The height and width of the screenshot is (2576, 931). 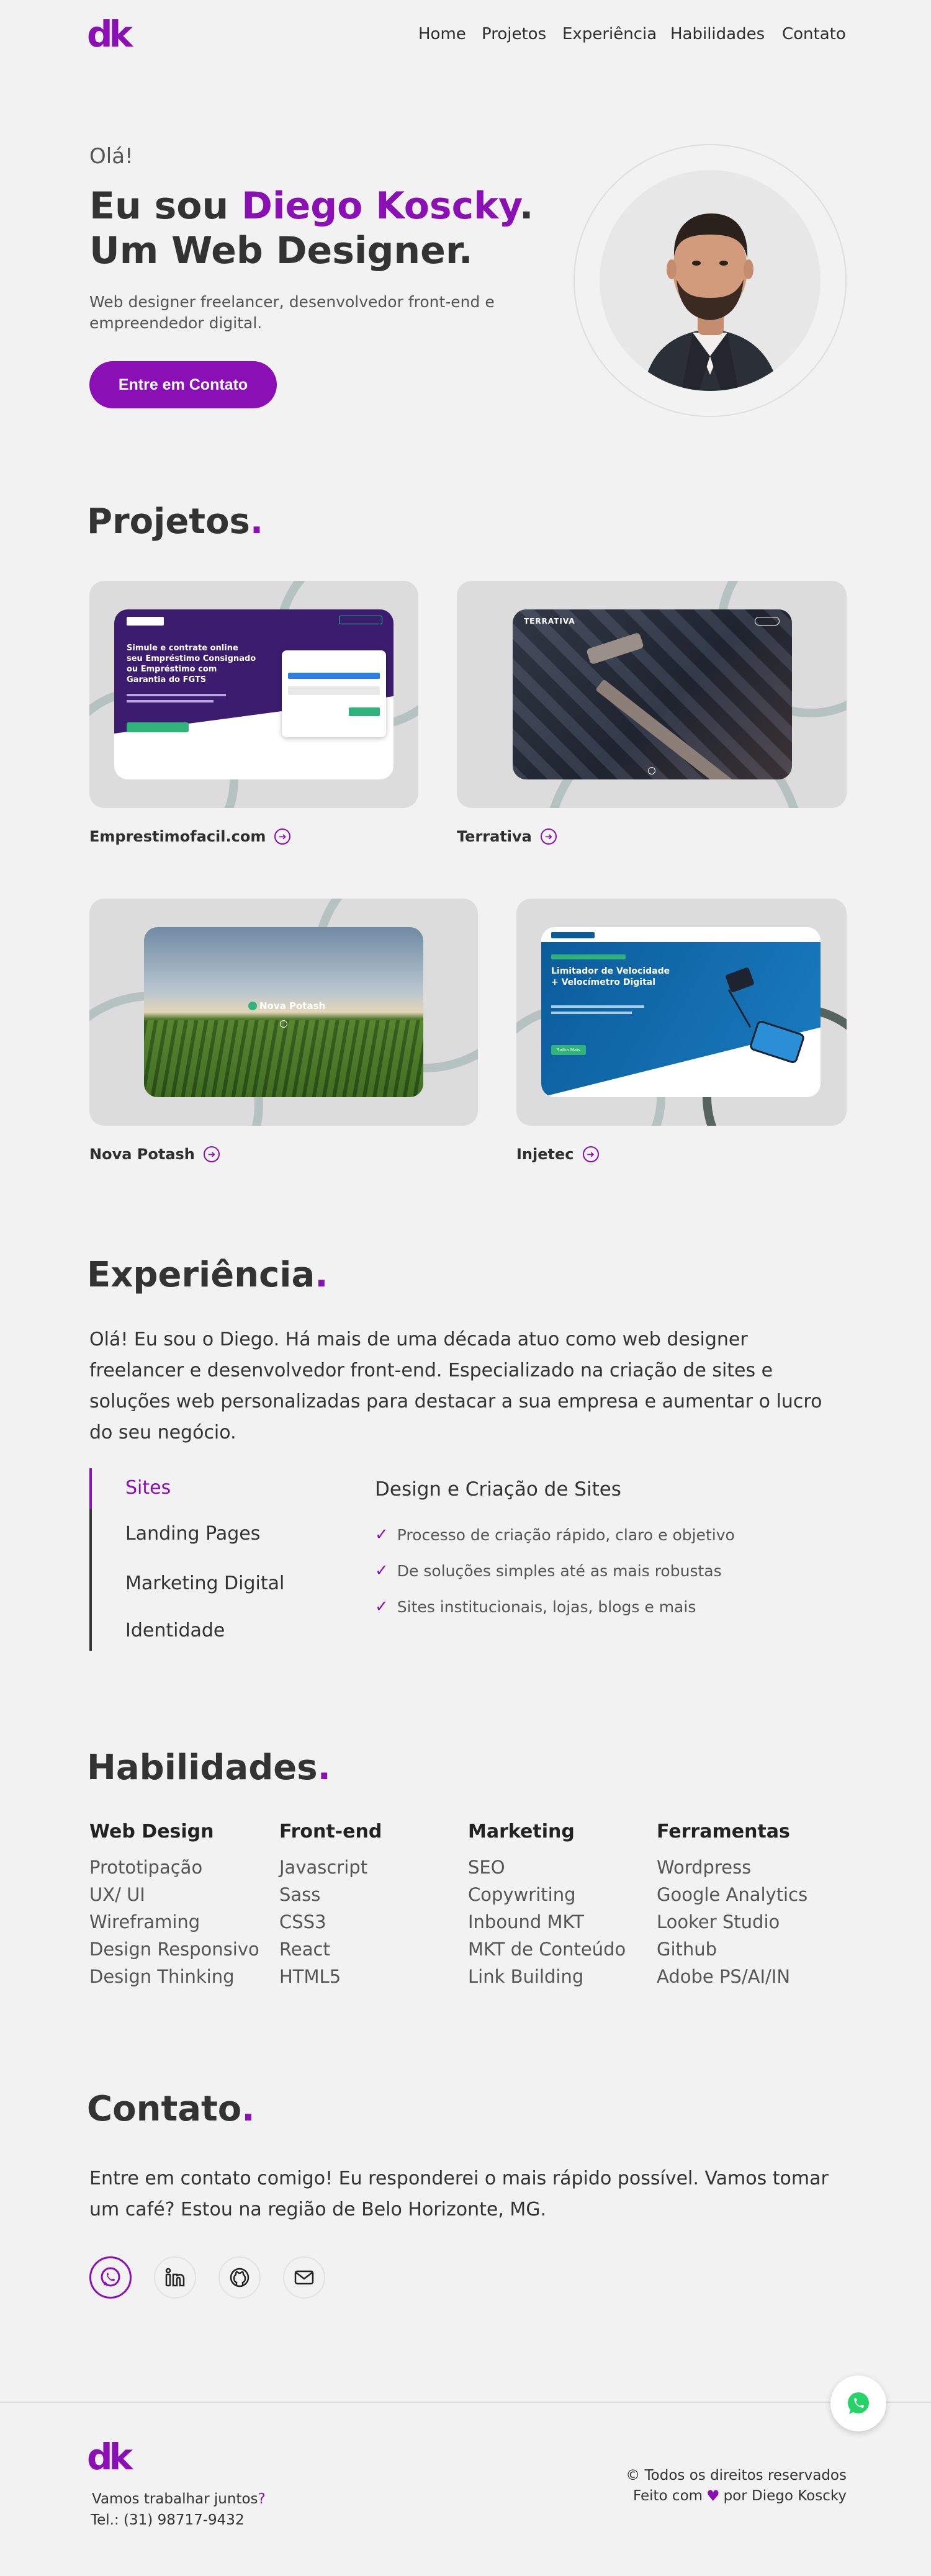 What do you see at coordinates (814, 34) in the screenshot?
I see `nav-contato: Contato` at bounding box center [814, 34].